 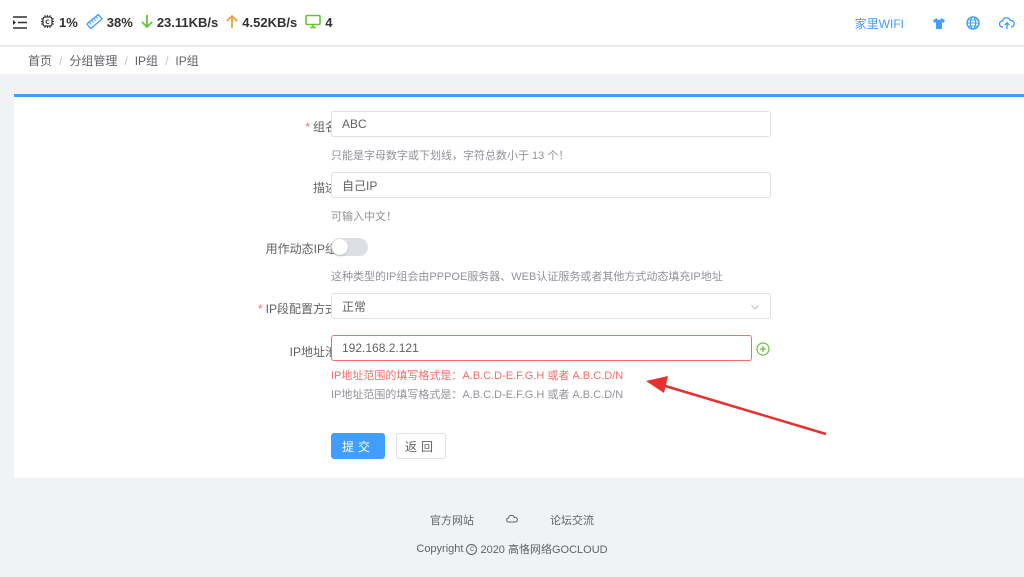 I want to click on tshirt-icon, so click(x=939, y=23).